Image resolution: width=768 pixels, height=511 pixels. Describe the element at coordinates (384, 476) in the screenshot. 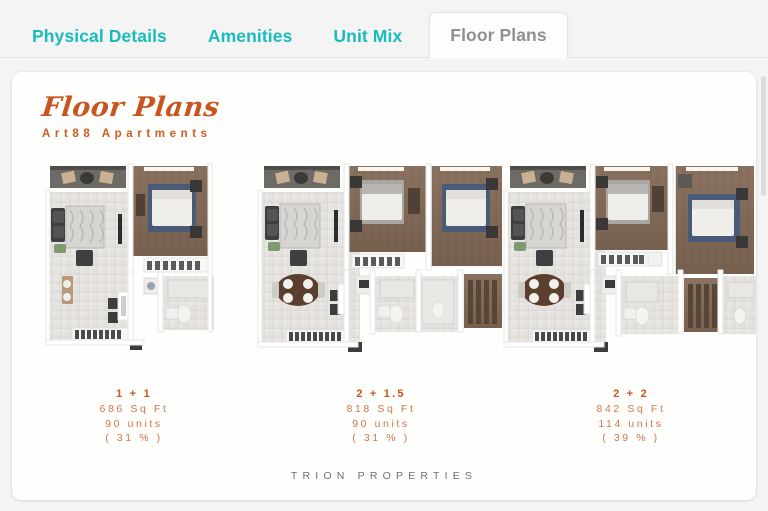

I see `footer-brand: TRION PROPERTIES` at that location.